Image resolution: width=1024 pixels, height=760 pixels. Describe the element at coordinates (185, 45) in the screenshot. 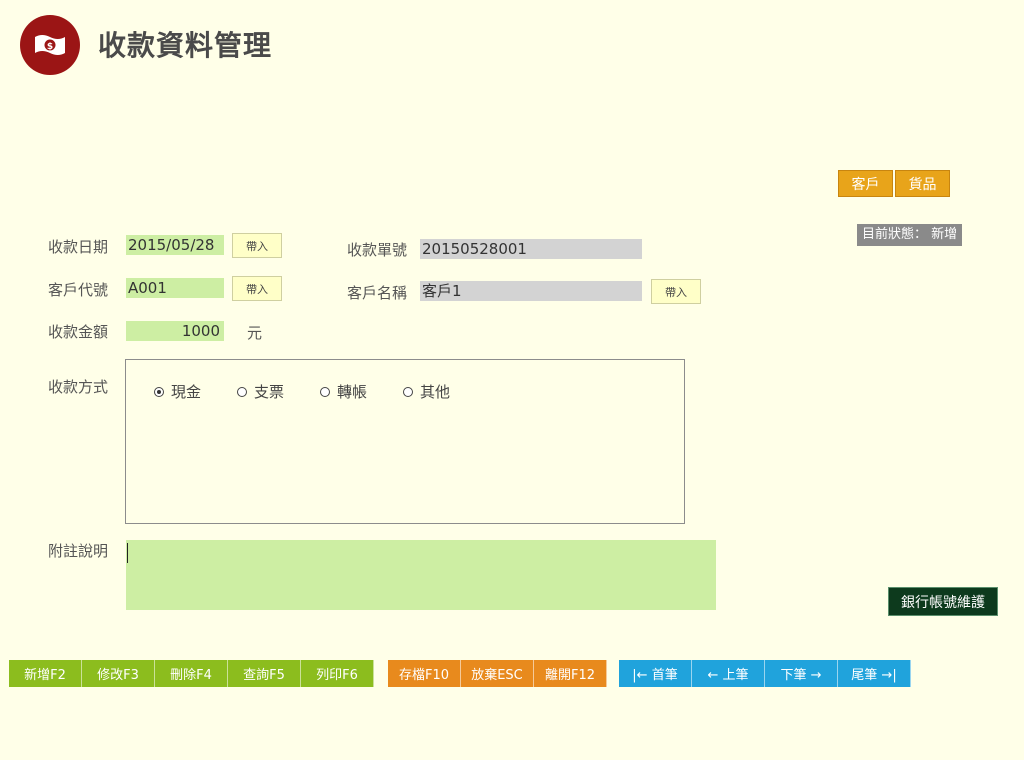

I see `page-title: 收款資料管理` at that location.